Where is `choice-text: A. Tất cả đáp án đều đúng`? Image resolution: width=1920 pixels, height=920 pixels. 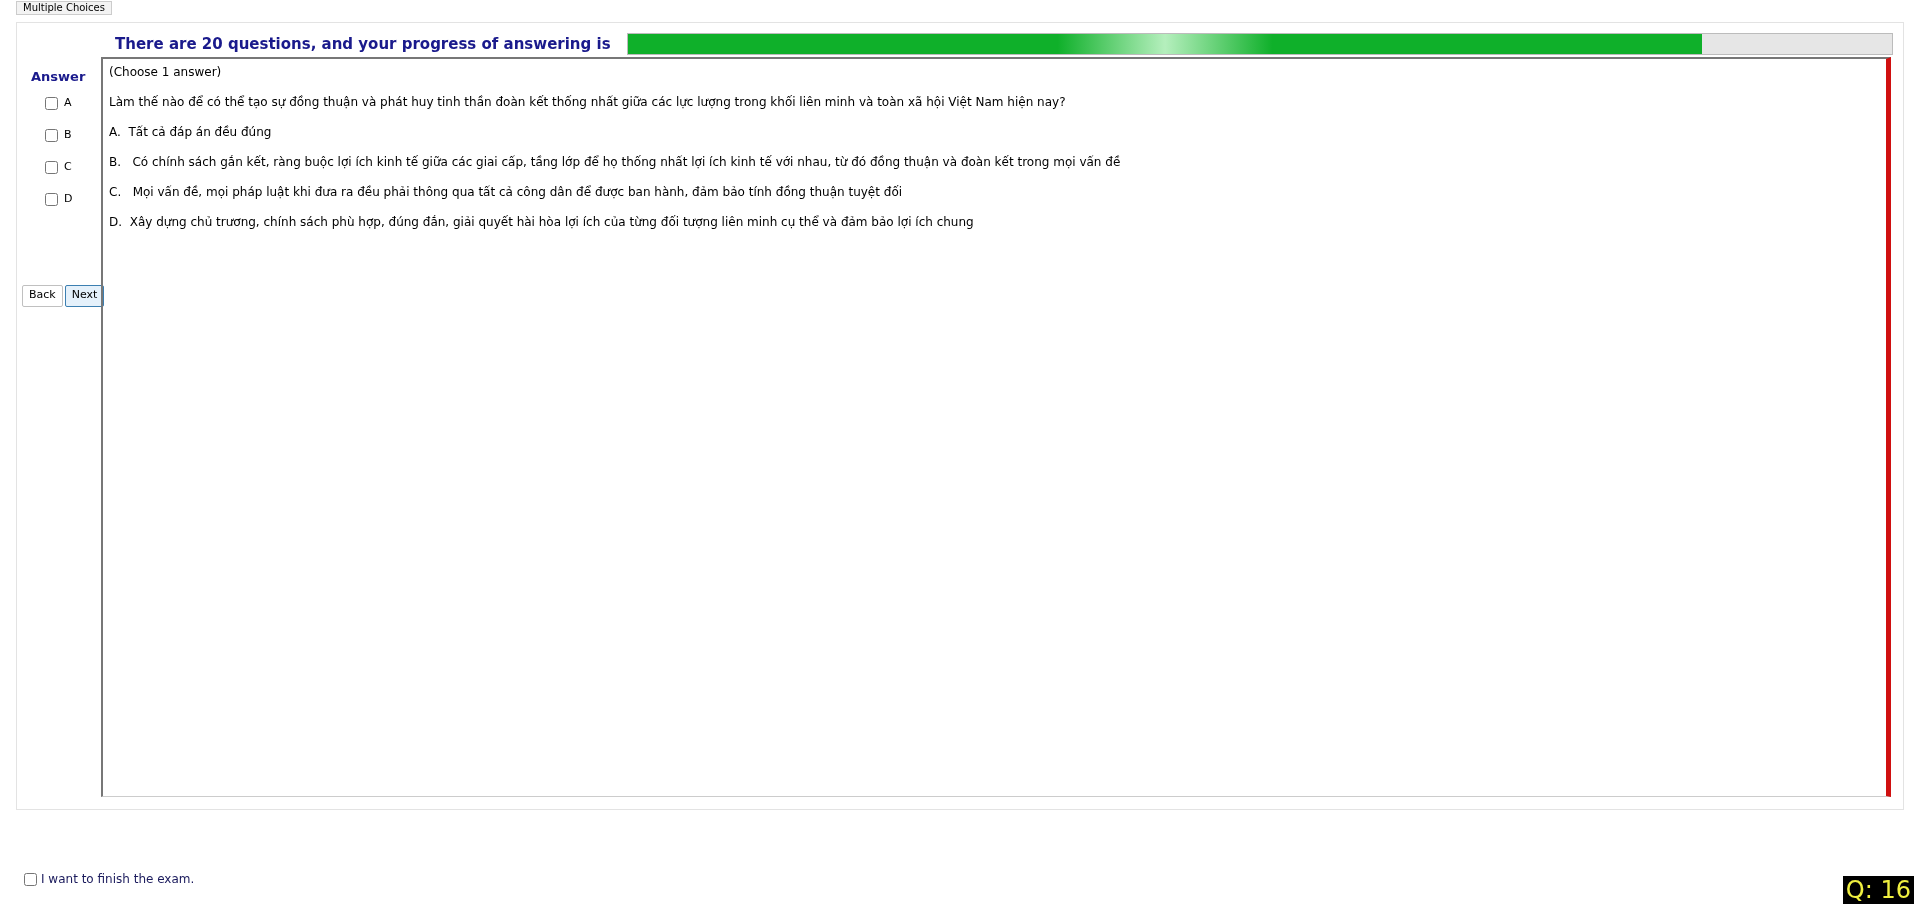 choice-text: A. Tất cả đáp án đều đúng is located at coordinates (191, 132).